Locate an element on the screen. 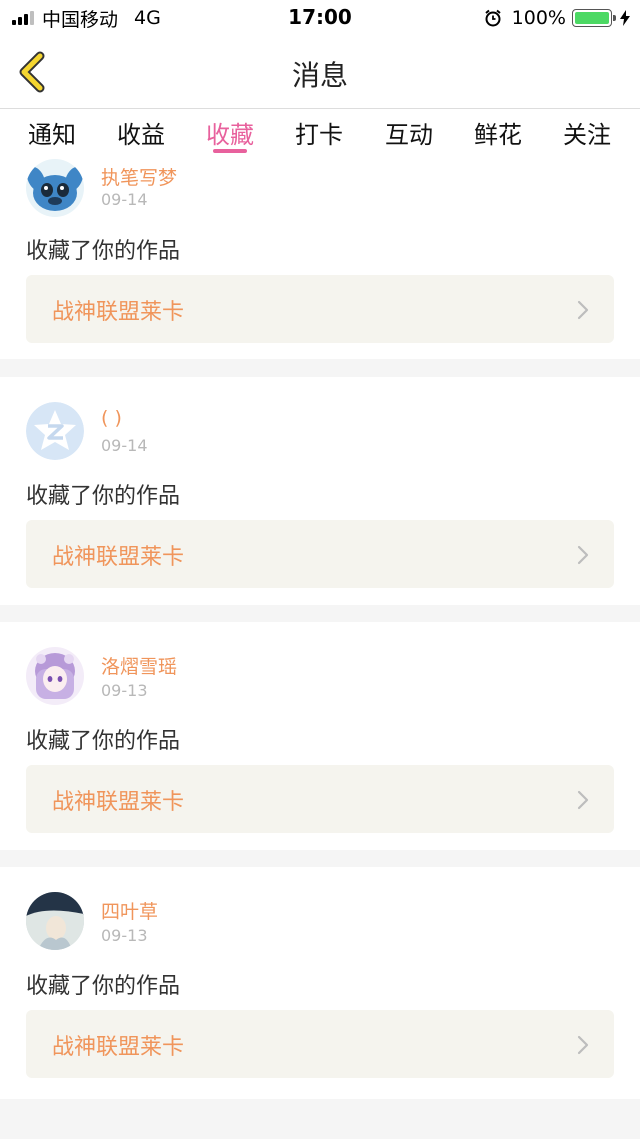  nav-bar: 消息 is located at coordinates (320, 72).